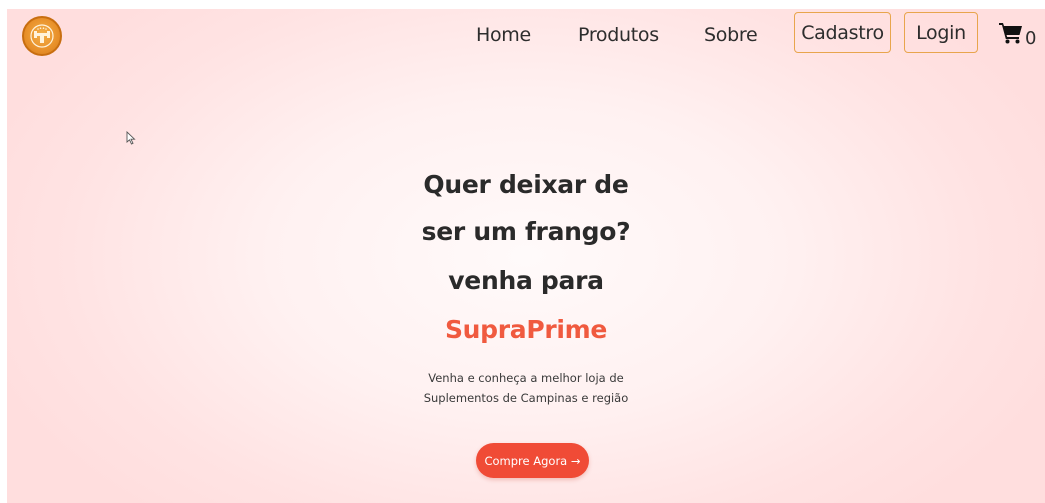 The width and height of the screenshot is (1045, 503). Describe the element at coordinates (526, 378) in the screenshot. I see `hero-subtitle-line-1: Venha e conheça a melhor loja de` at that location.